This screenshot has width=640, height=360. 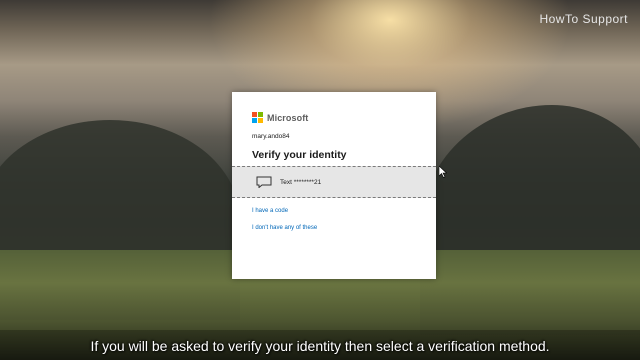 I want to click on microsoft-logo-icon, so click(x=257, y=117).